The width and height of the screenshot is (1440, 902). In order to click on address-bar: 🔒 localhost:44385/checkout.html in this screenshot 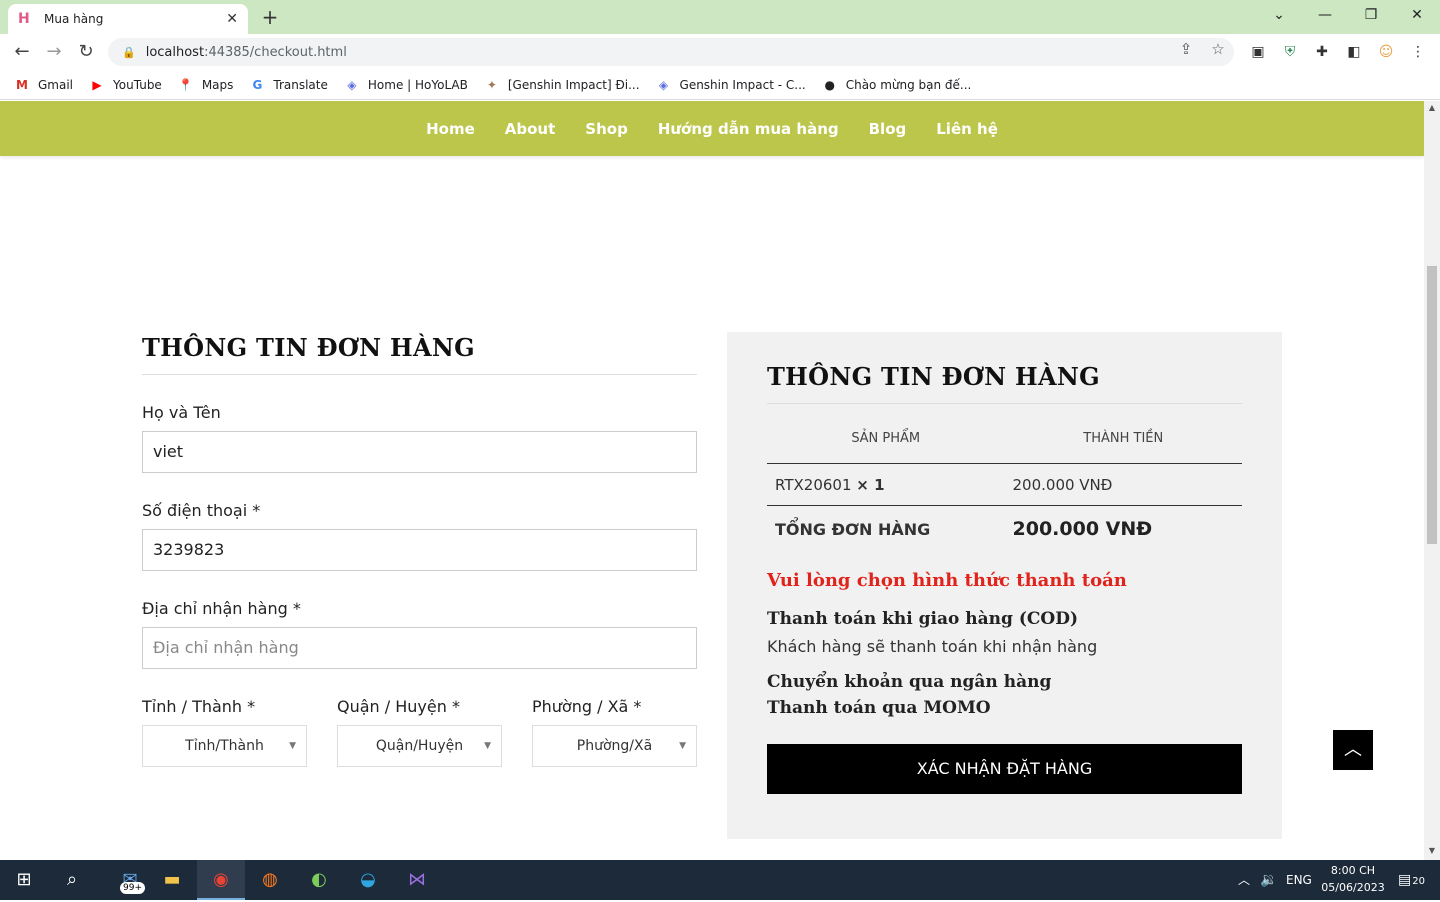, I will do `click(671, 52)`.